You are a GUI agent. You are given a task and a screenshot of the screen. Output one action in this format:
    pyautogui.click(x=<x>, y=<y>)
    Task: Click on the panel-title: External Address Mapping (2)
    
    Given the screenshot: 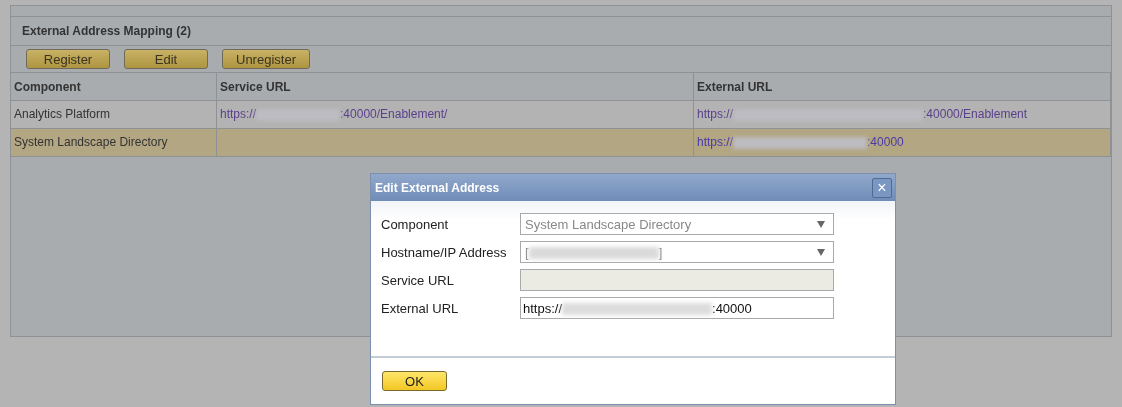 What is the action you would take?
    pyautogui.click(x=561, y=31)
    